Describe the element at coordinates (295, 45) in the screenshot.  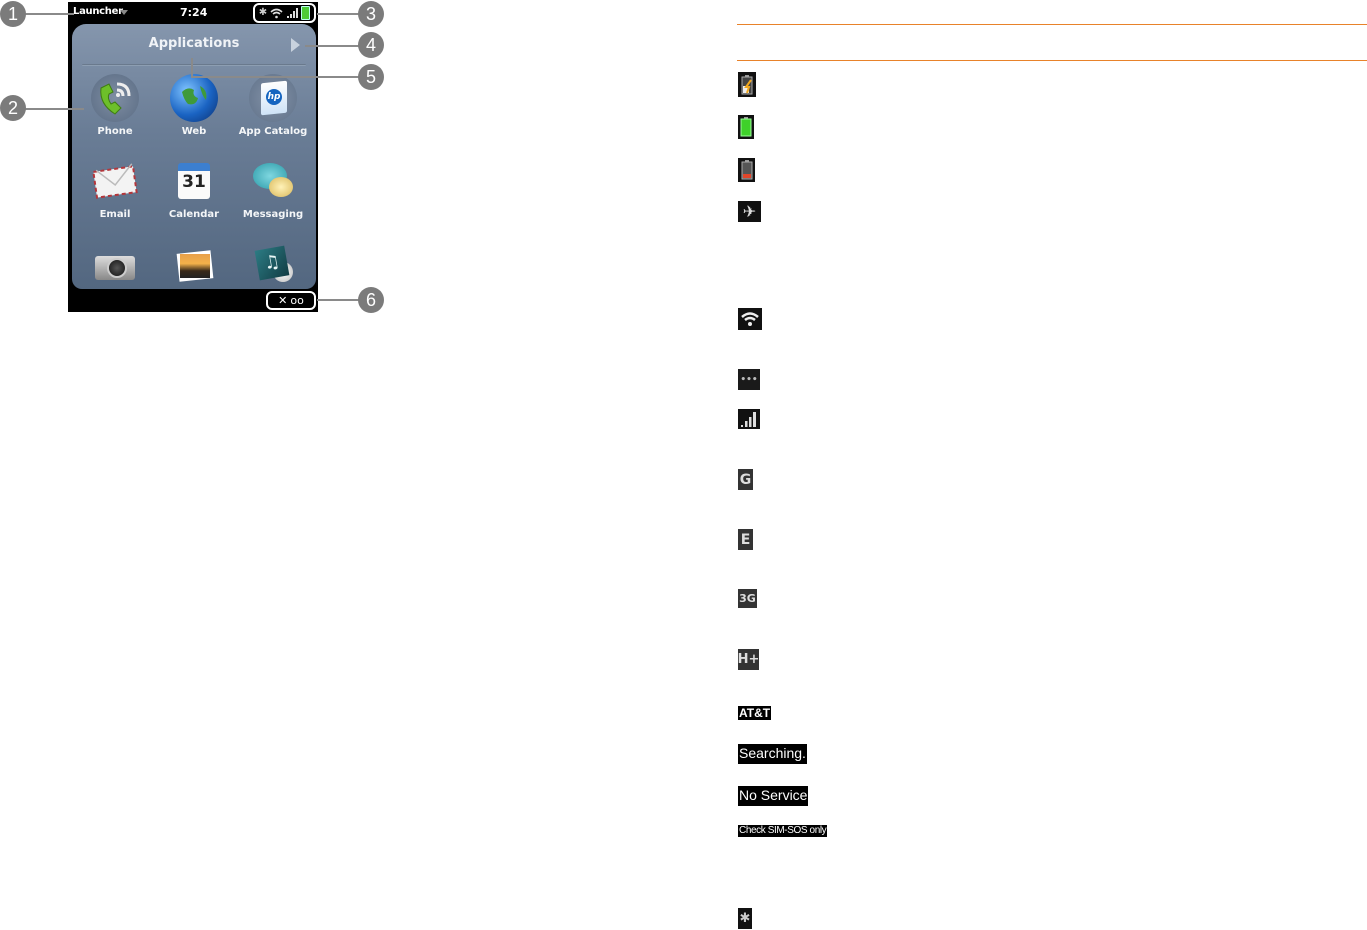
I see `arrow-right-icon` at that location.